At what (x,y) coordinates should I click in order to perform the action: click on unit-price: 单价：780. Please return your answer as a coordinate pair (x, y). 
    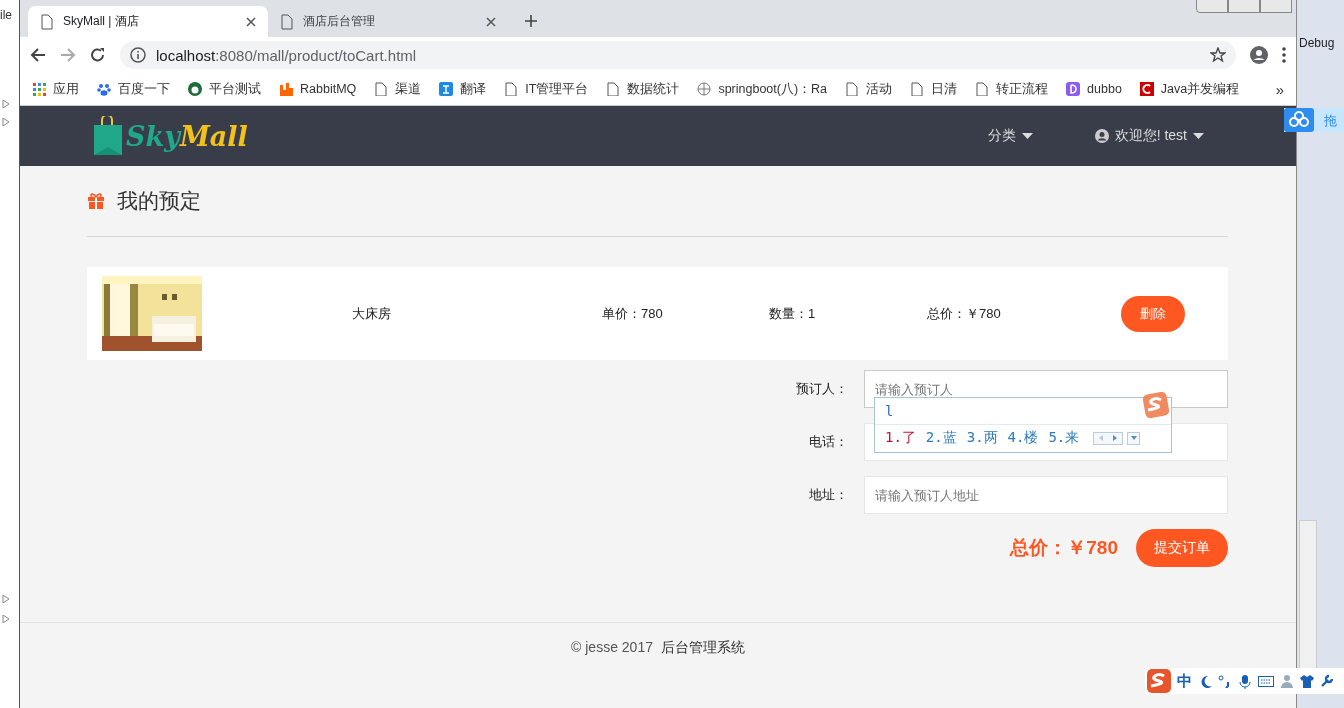
    Looking at the image, I should click on (633, 313).